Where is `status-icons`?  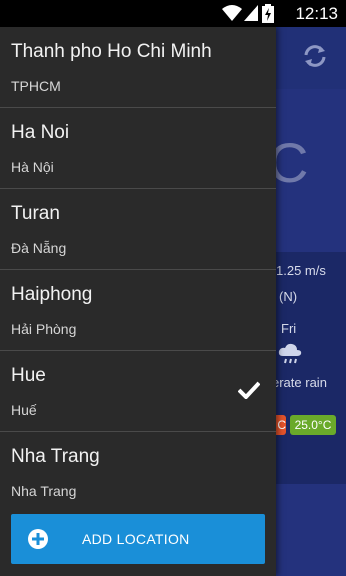
status-icons is located at coordinates (254, 13).